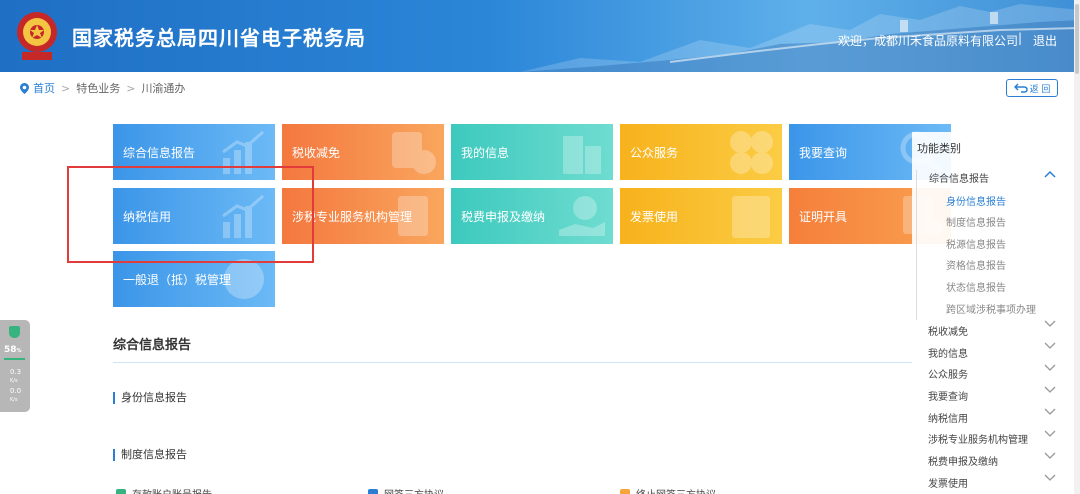  I want to click on hand-coin-icon, so click(582, 216).